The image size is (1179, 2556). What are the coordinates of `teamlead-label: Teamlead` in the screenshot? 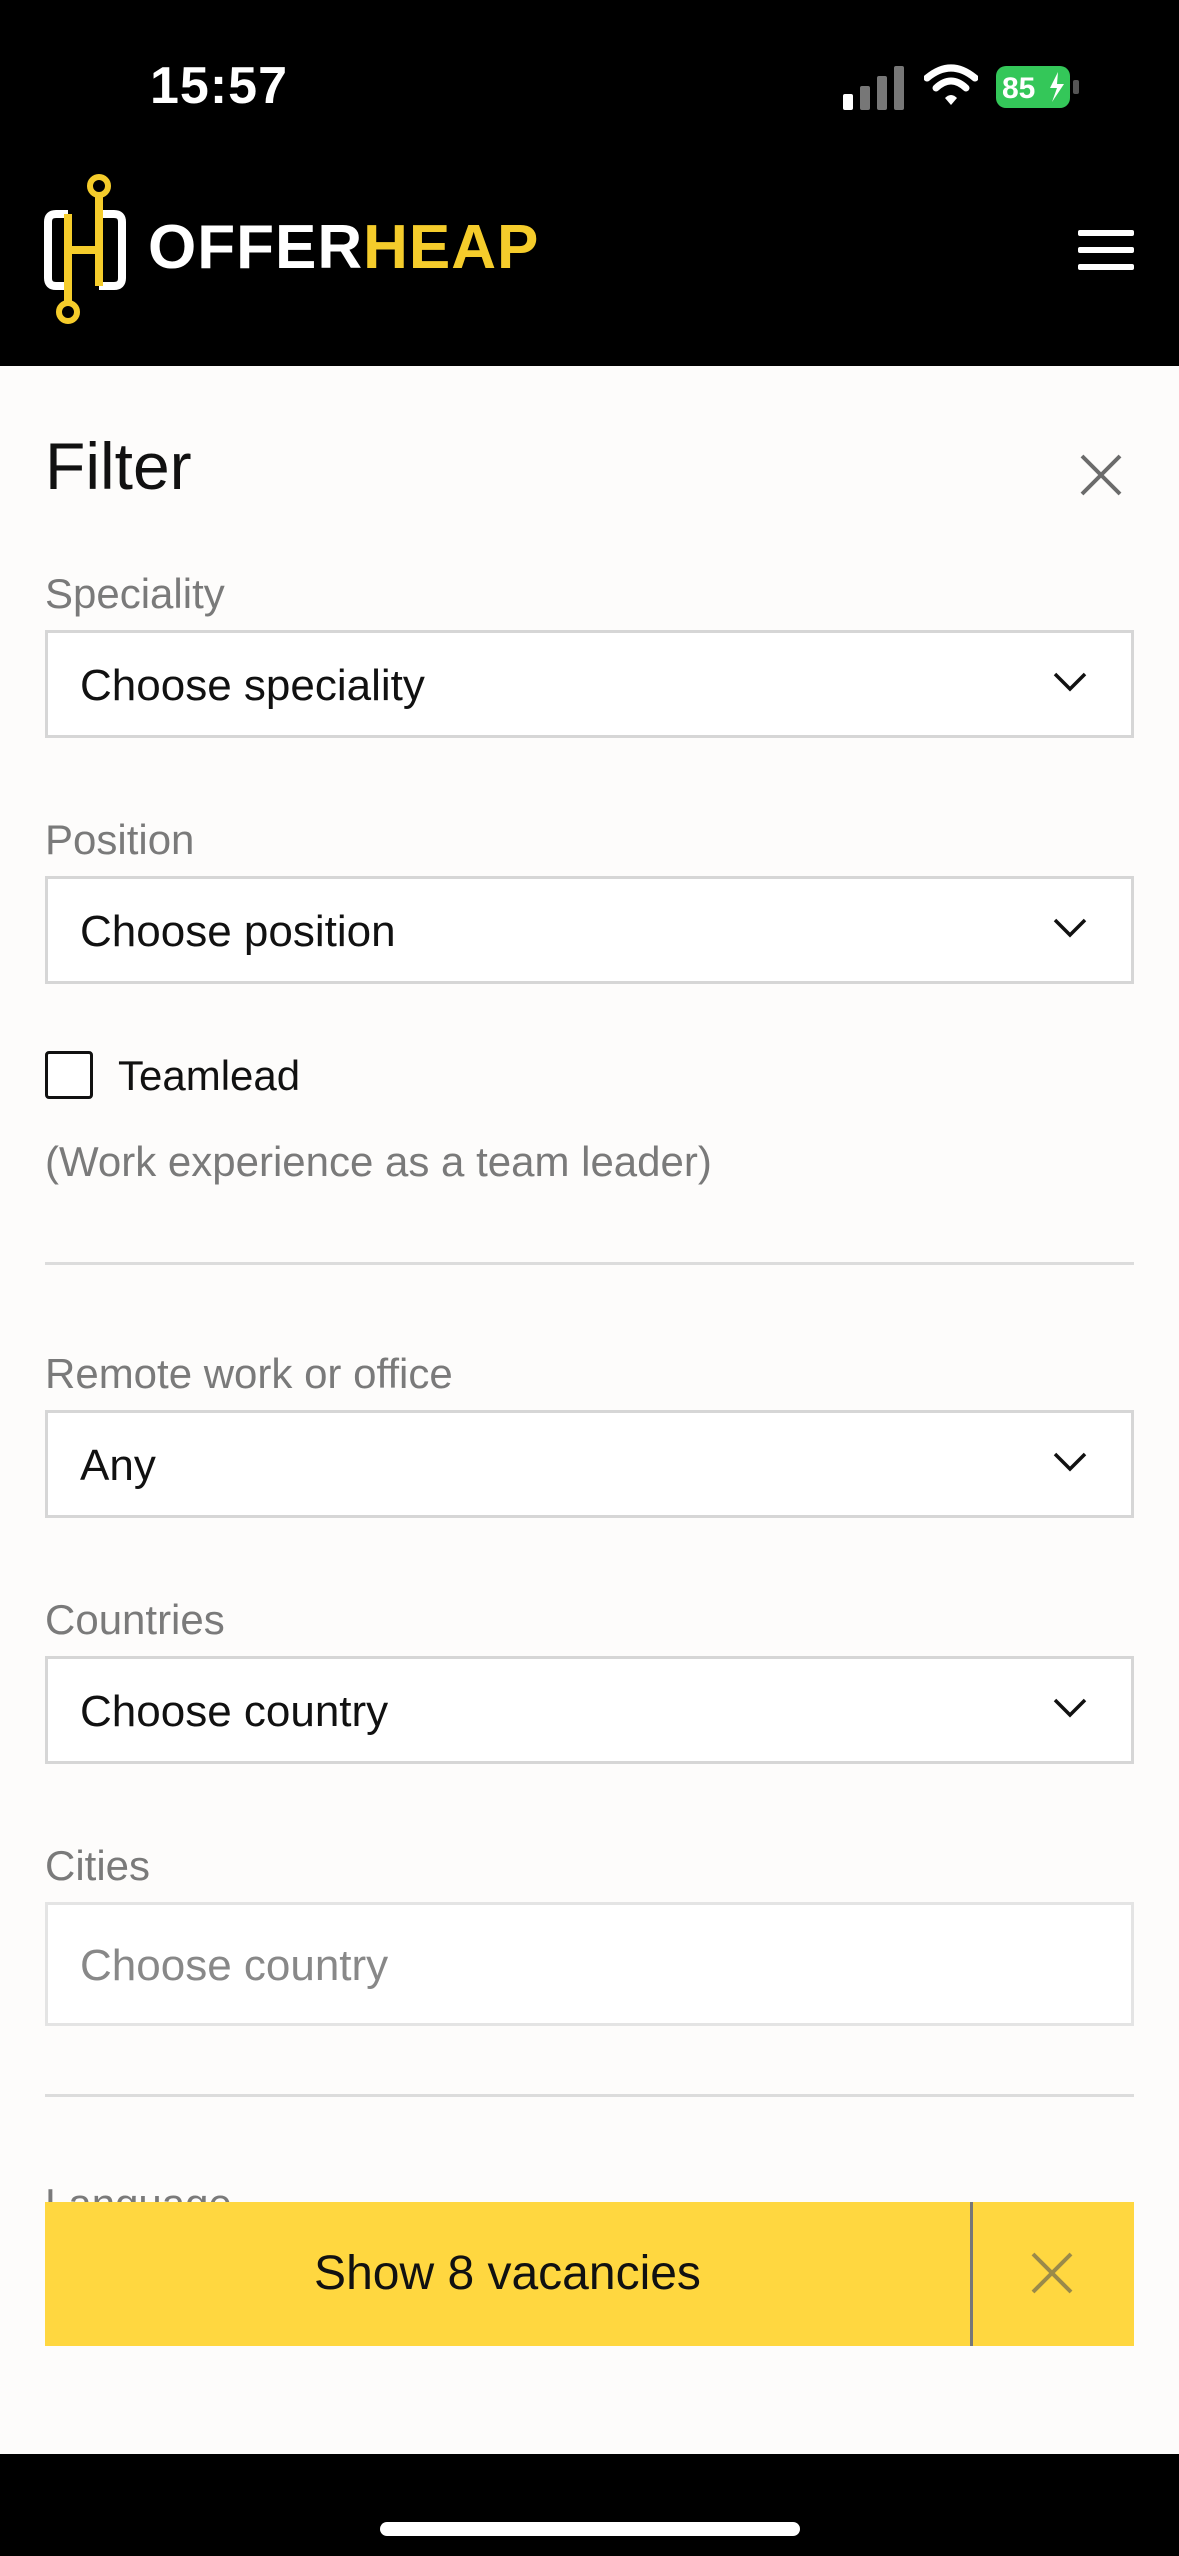 It's located at (209, 1076).